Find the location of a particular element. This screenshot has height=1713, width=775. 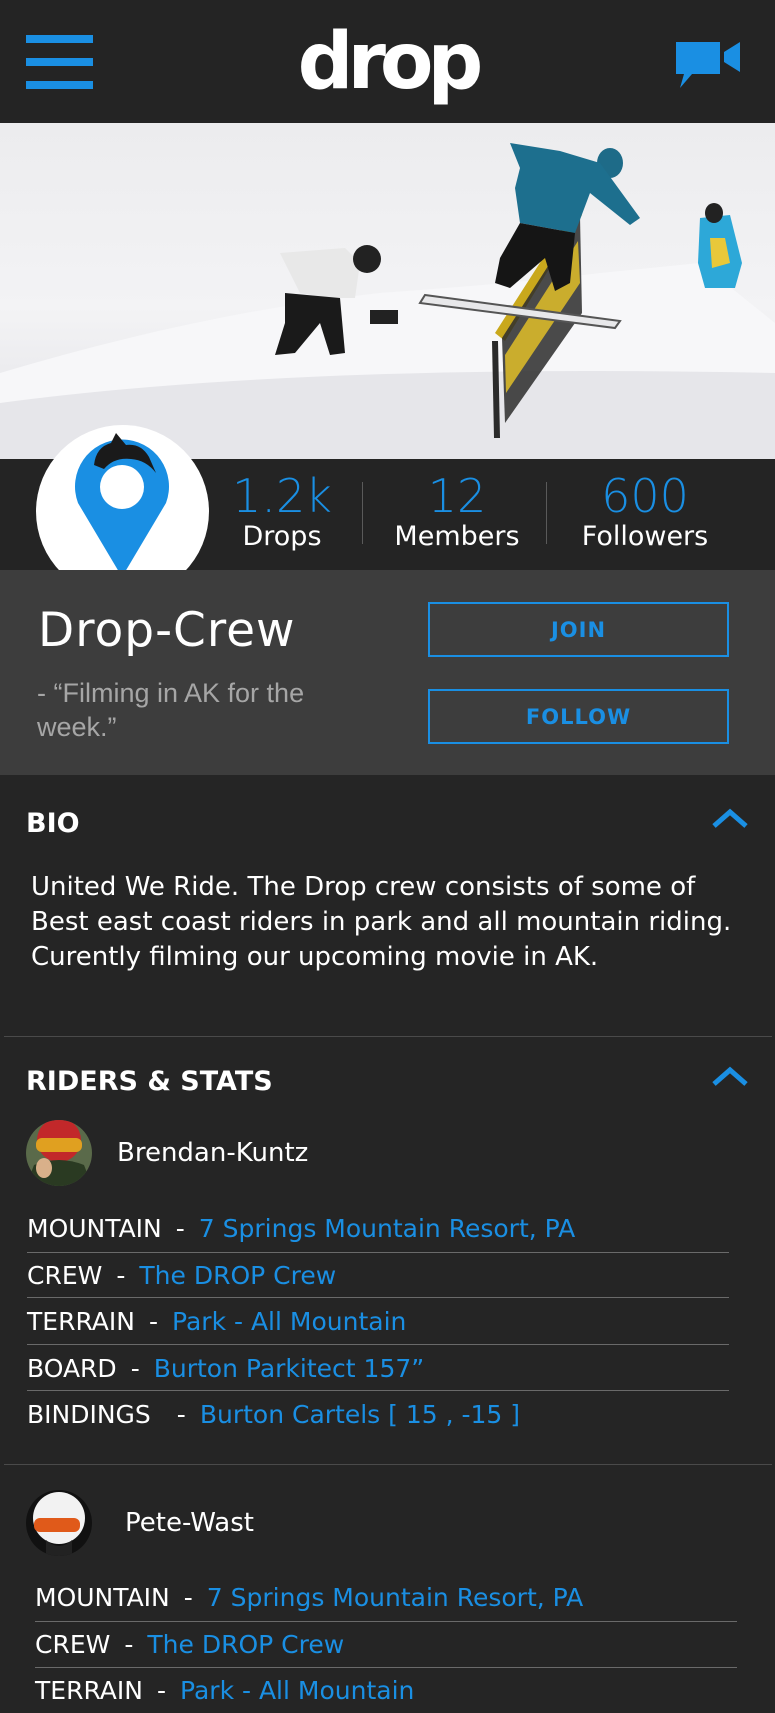

crew-name: Drop-Crew is located at coordinates (167, 630).